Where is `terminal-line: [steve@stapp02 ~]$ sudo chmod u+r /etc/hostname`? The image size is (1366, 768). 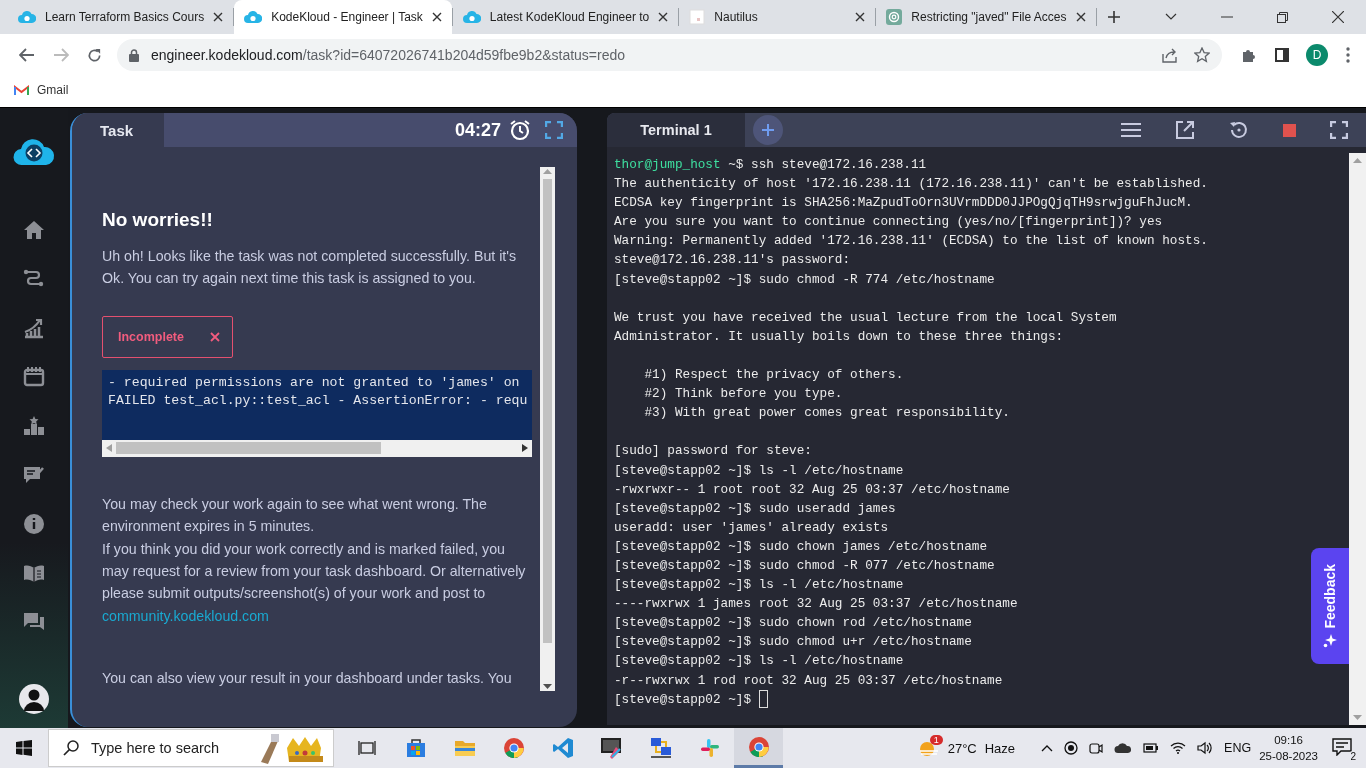 terminal-line: [steve@stapp02 ~]$ sudo chmod u+r /etc/hostname is located at coordinates (793, 642).